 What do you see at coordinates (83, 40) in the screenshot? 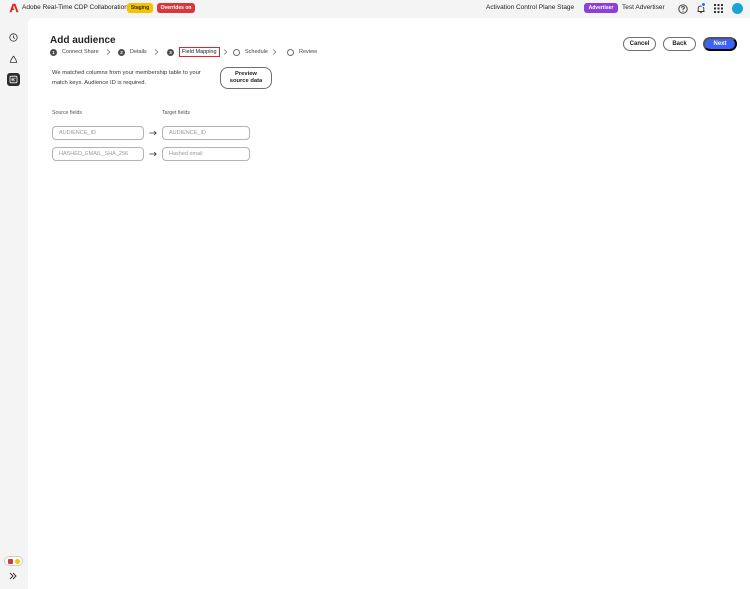
I see `page-title: Add audience` at bounding box center [83, 40].